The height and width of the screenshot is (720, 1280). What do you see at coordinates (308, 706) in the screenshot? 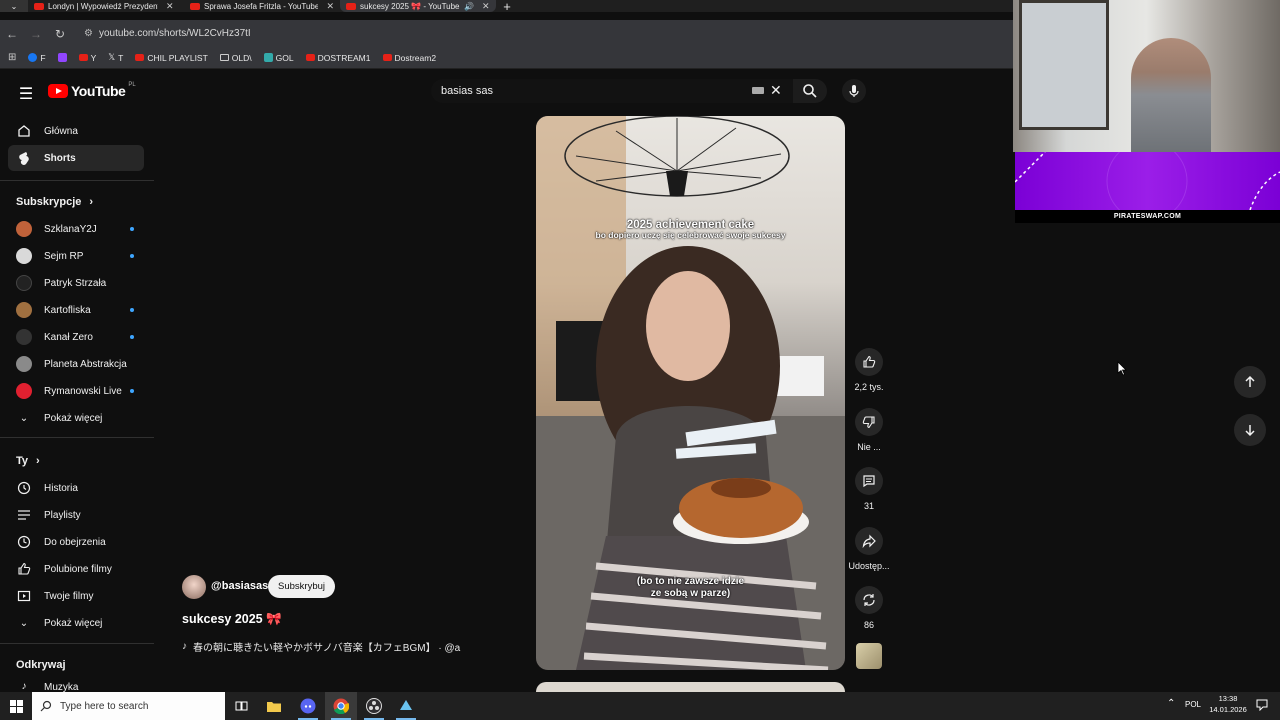
I see `taskbar-discord` at bounding box center [308, 706].